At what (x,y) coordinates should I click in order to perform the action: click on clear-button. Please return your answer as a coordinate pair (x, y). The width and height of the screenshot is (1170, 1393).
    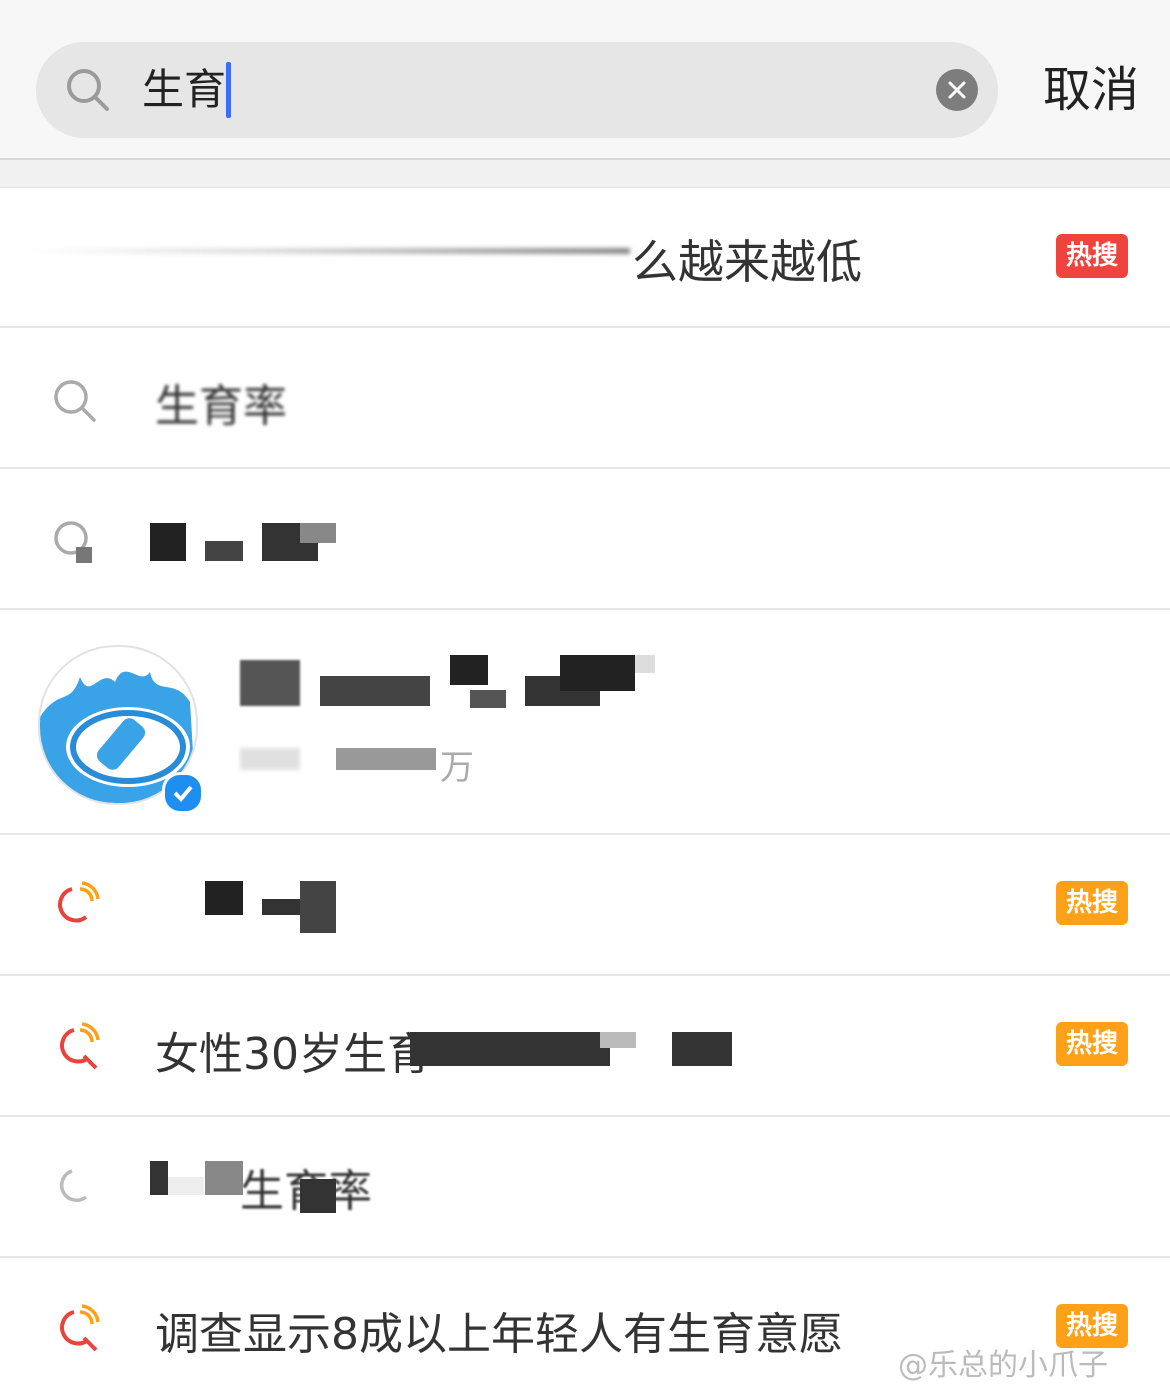
    Looking at the image, I should click on (957, 90).